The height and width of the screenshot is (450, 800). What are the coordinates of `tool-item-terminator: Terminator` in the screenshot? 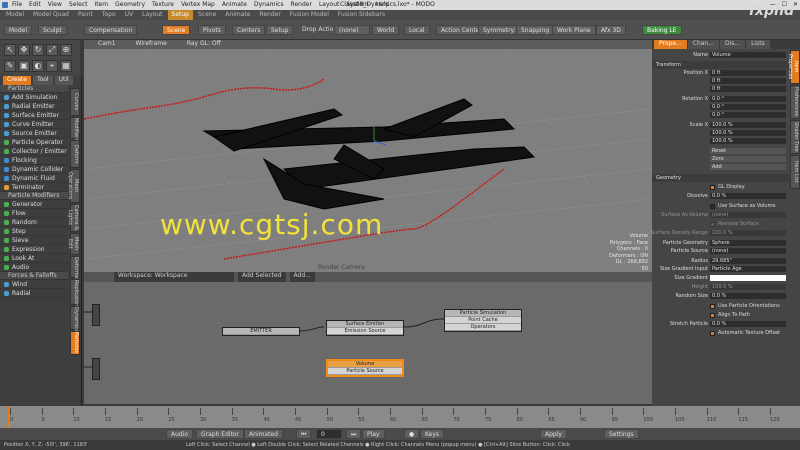 It's located at (34, 187).